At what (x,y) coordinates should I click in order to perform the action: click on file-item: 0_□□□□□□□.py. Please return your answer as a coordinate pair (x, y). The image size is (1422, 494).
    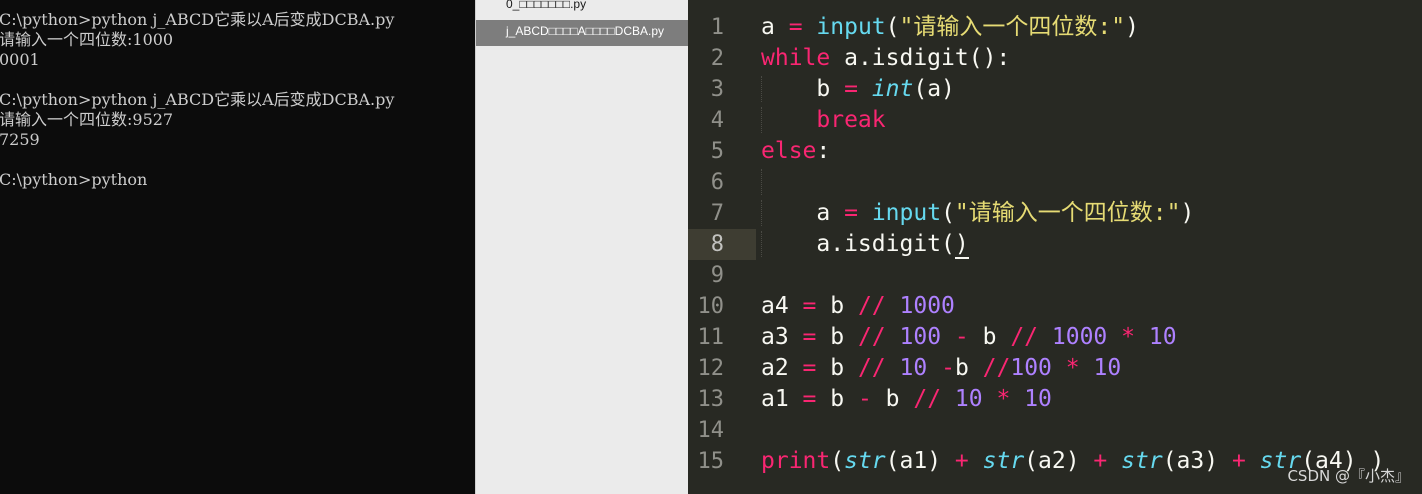
    Looking at the image, I should click on (582, 9).